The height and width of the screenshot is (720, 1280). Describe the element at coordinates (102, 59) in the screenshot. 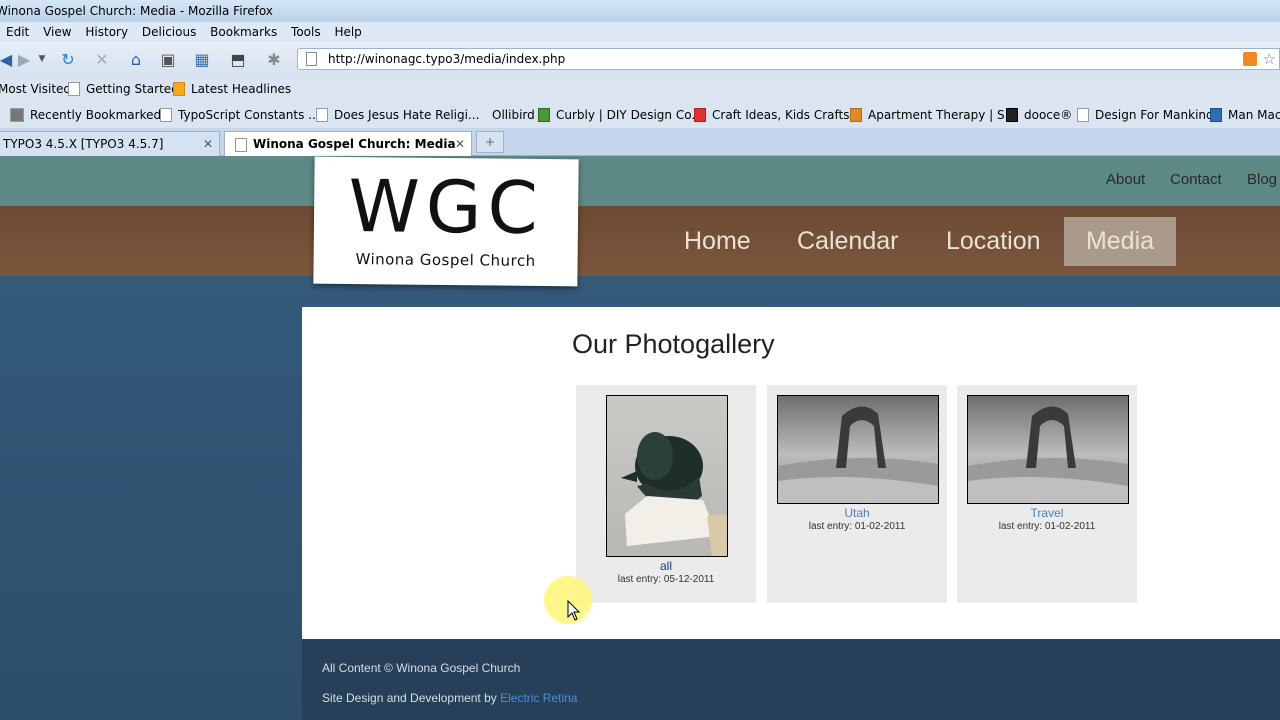

I see `stop-icon: ✕` at that location.